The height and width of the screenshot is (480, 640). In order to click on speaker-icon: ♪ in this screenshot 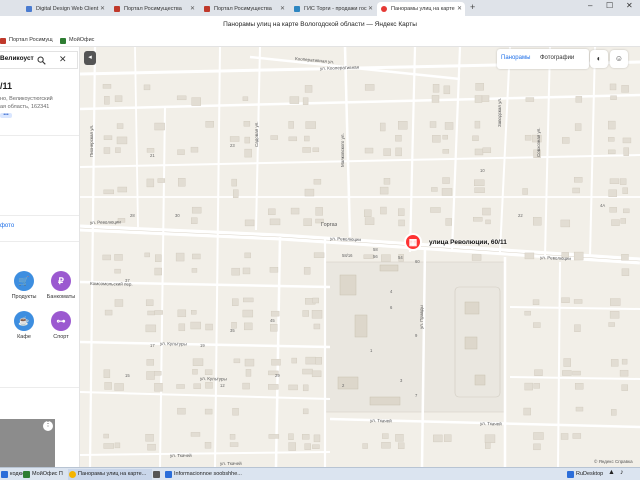, I will do `click(622, 472)`.